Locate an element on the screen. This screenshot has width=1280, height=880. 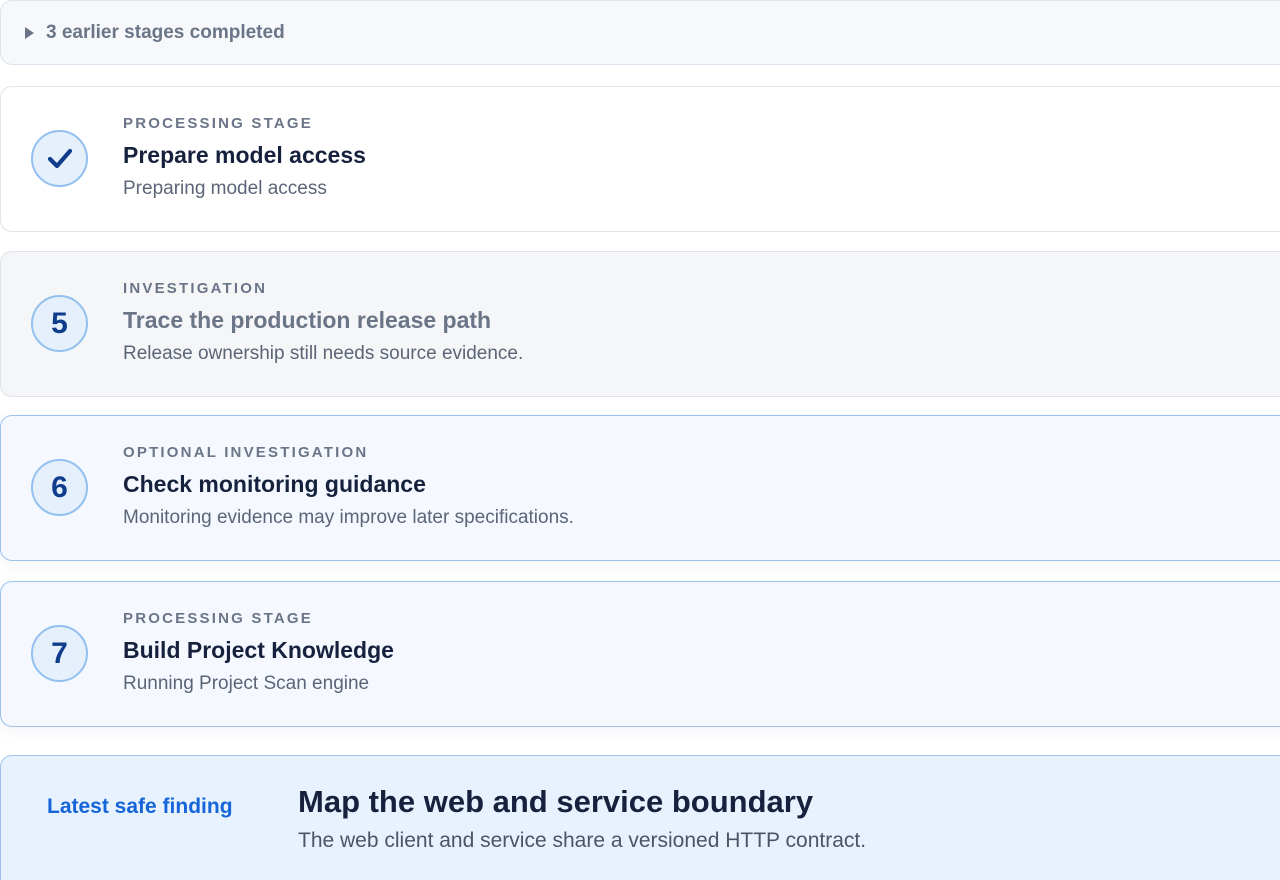
latest-finding-title: Map the web and service boundary is located at coordinates (556, 801).